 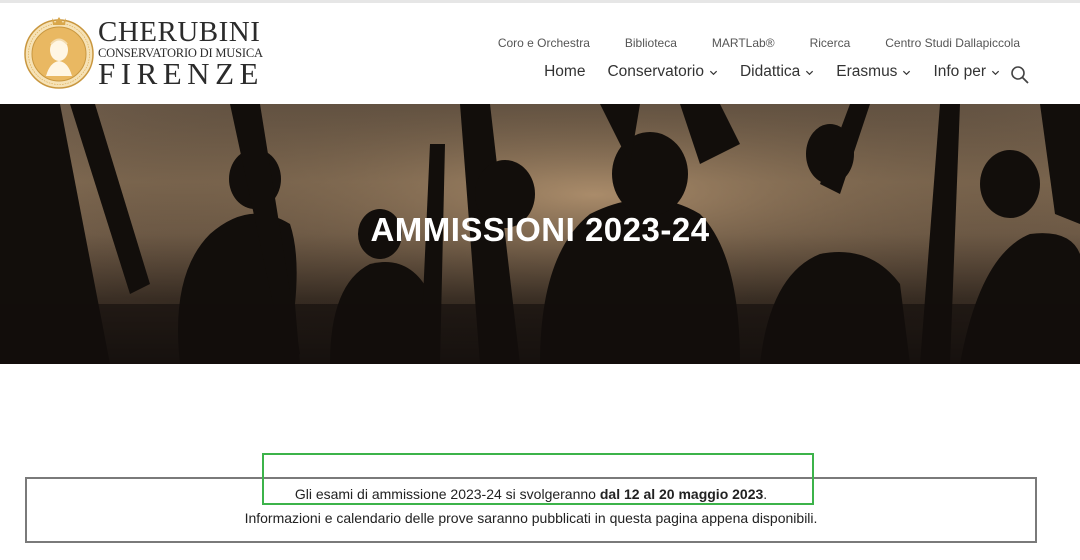 I want to click on nav-centro-studi: Centro Studi Dallapiccola, so click(x=952, y=43).